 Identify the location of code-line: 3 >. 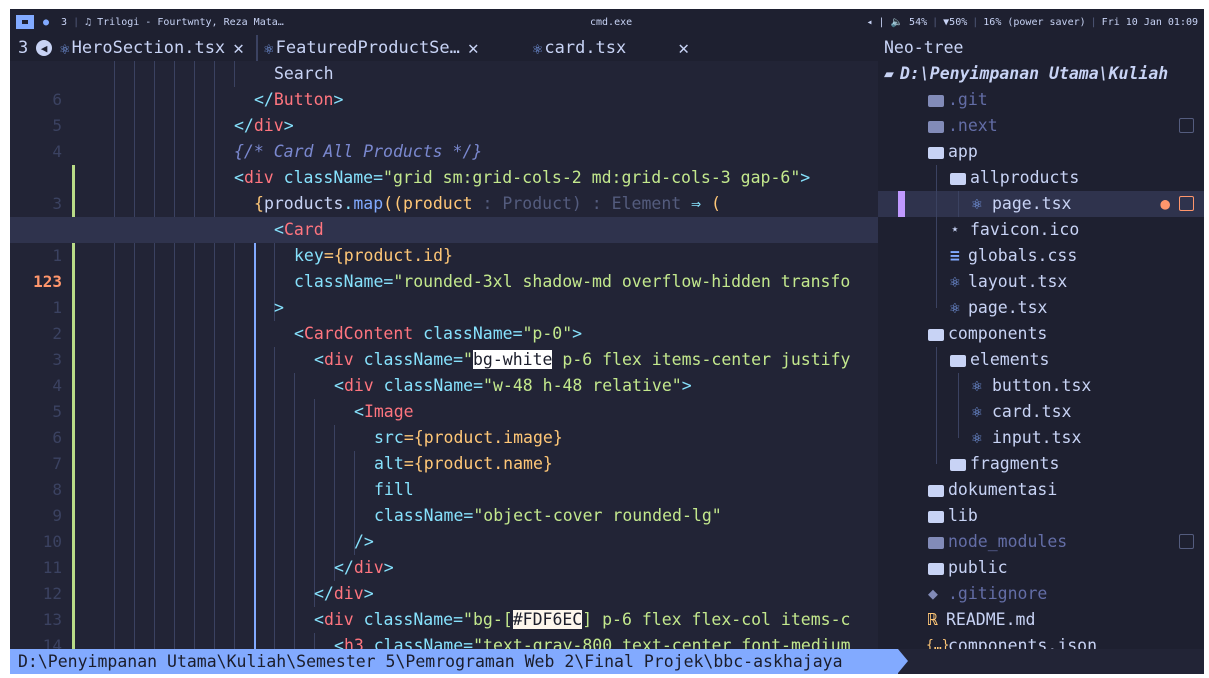
(444, 332).